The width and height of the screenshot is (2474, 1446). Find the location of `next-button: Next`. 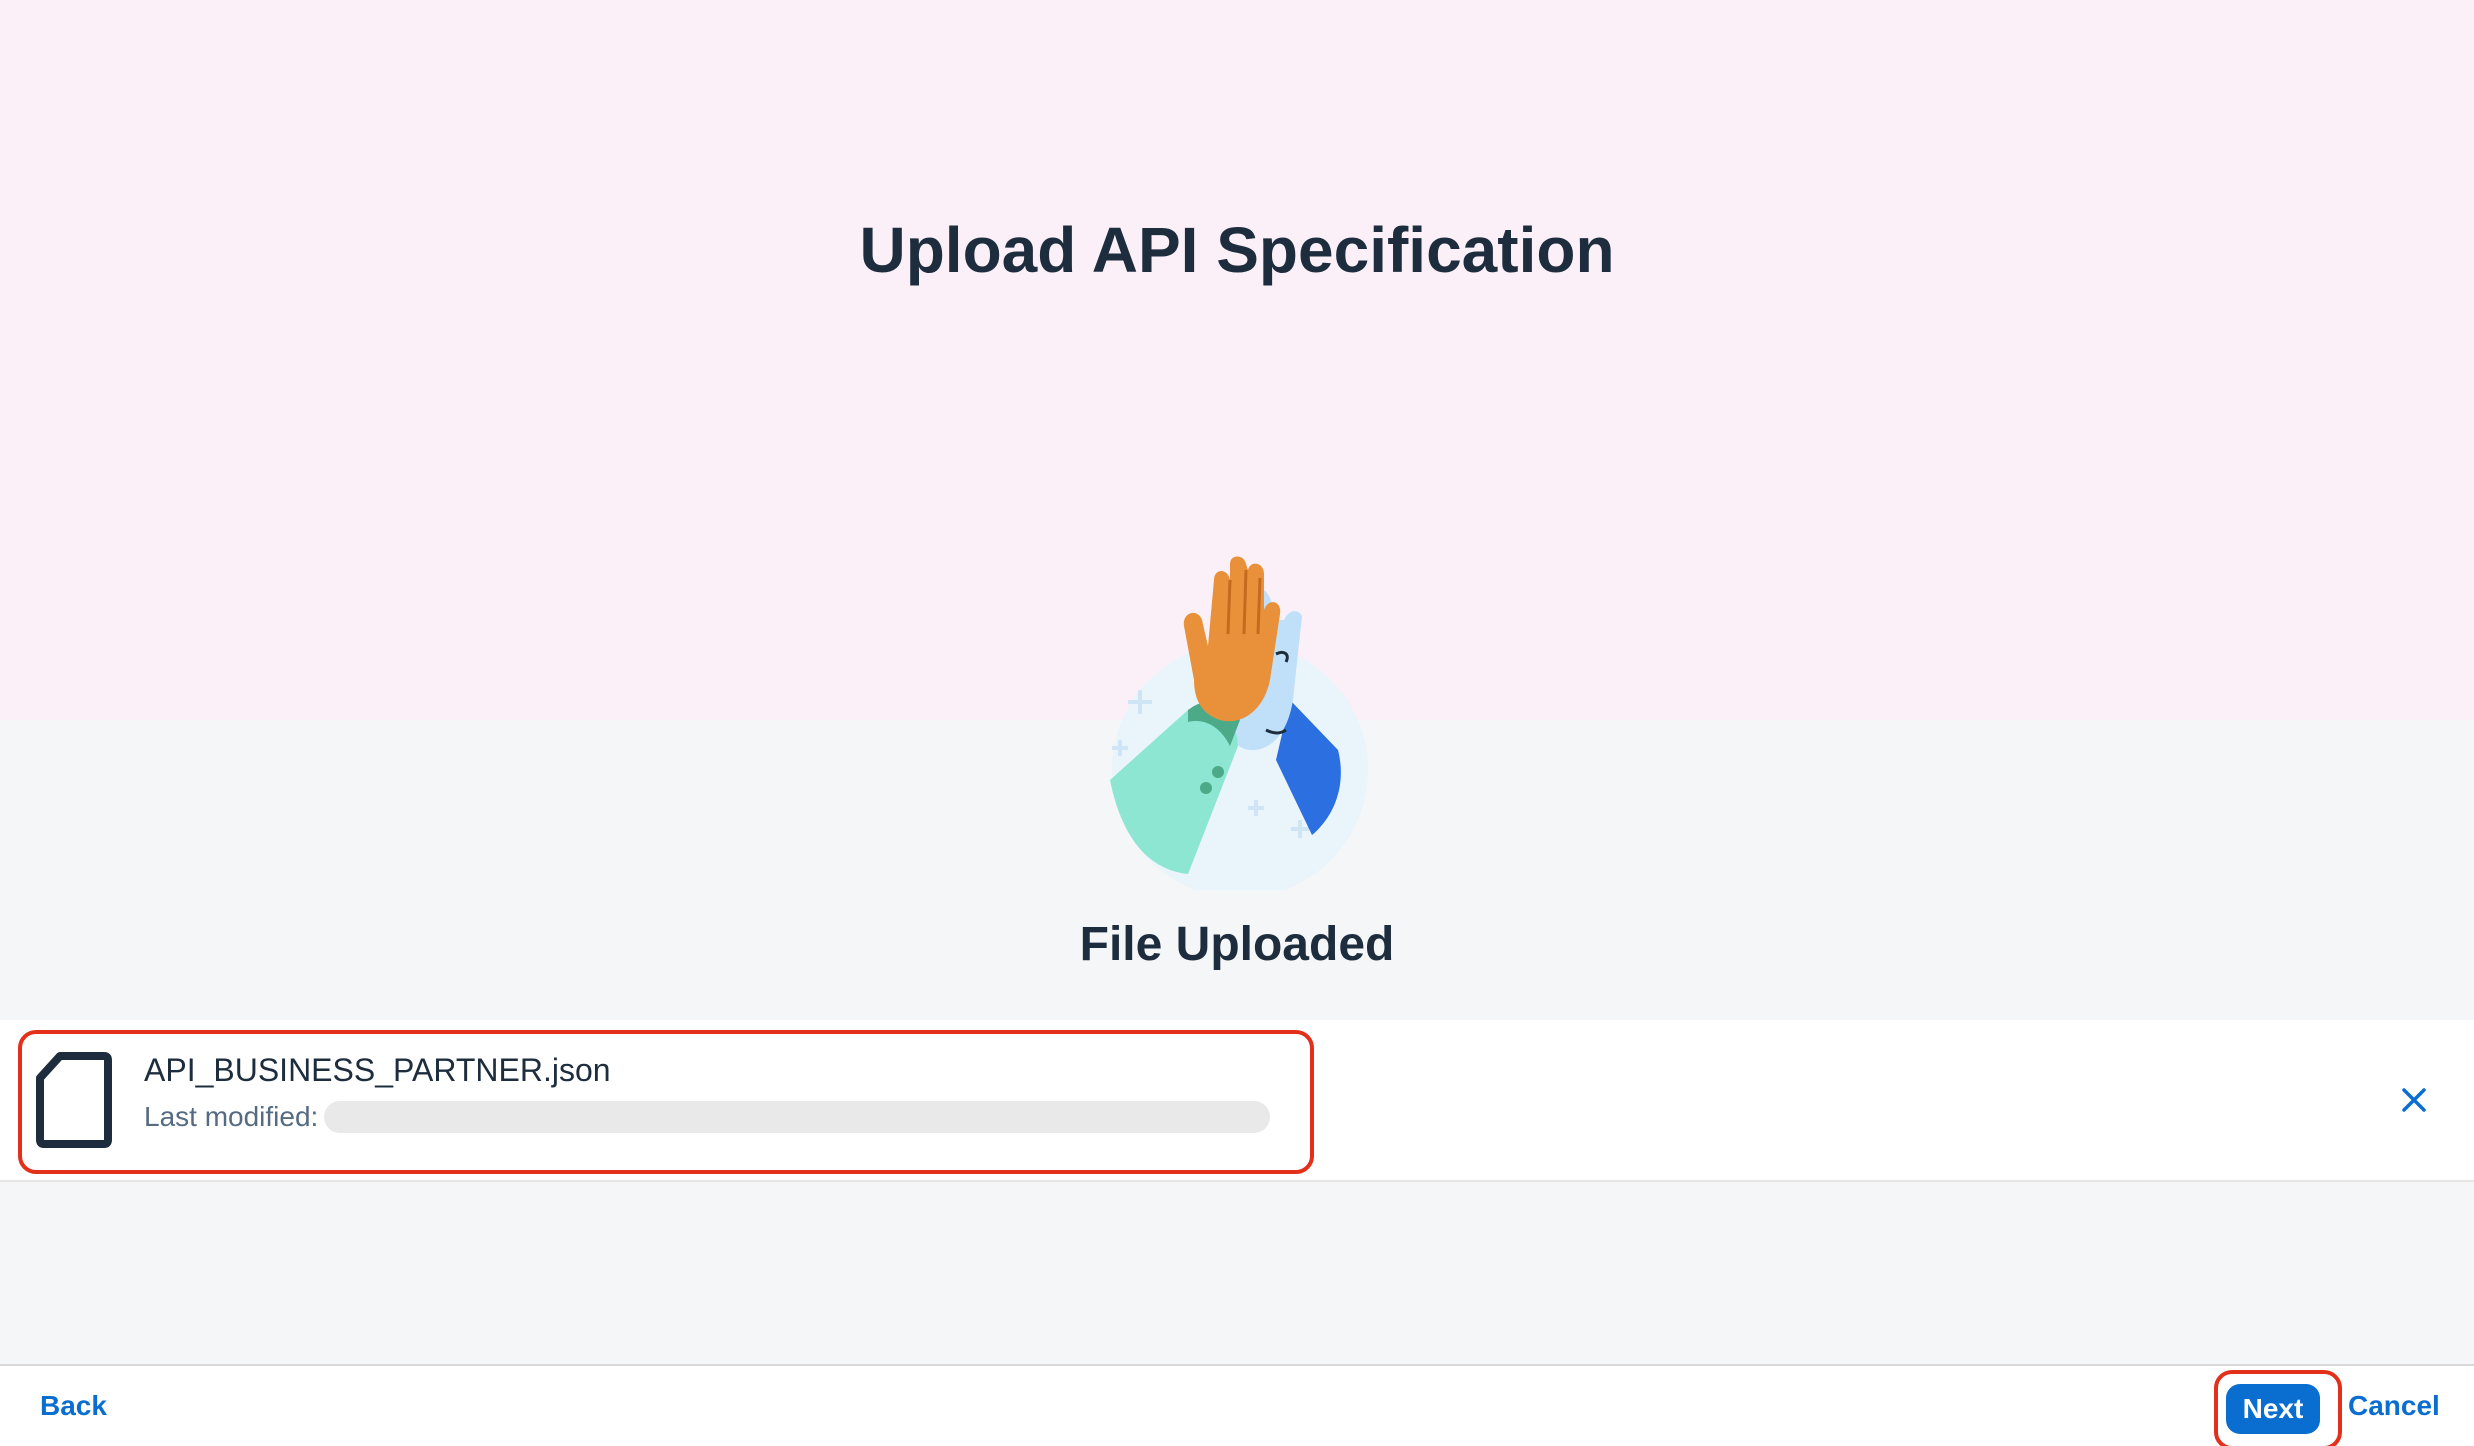

next-button: Next is located at coordinates (2273, 1409).